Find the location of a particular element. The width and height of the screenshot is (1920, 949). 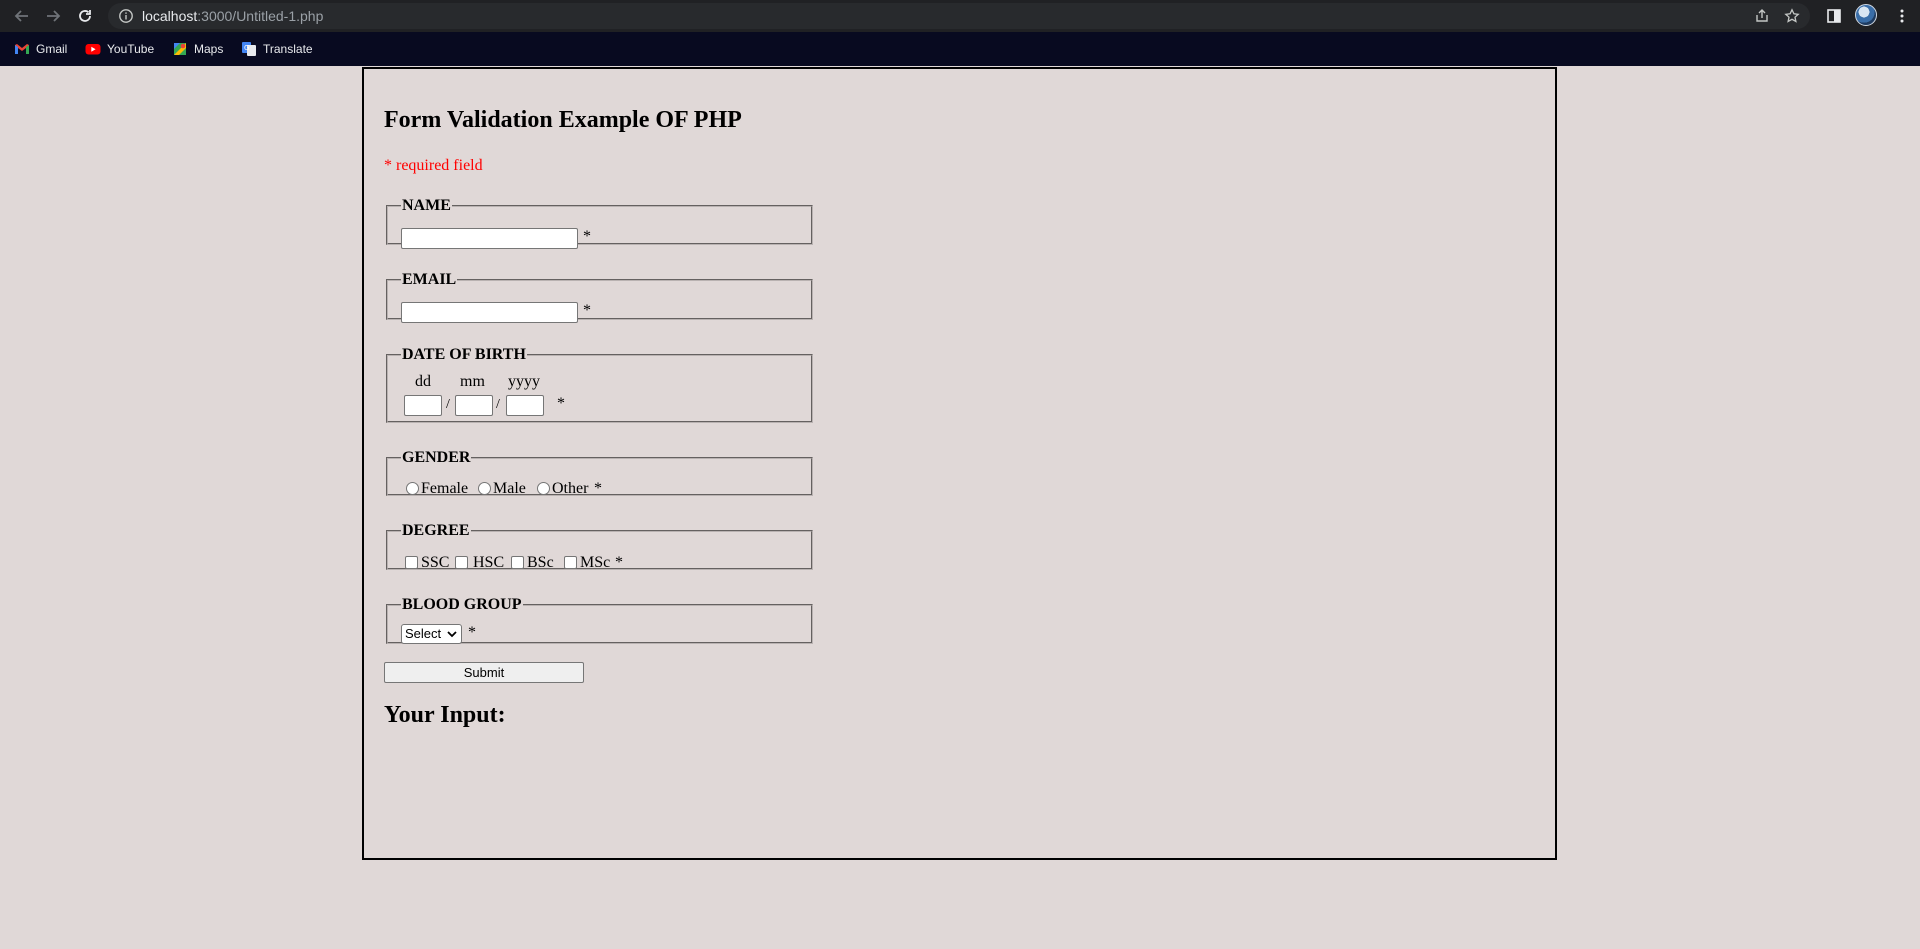

translate-icon: G is located at coordinates (249, 49).